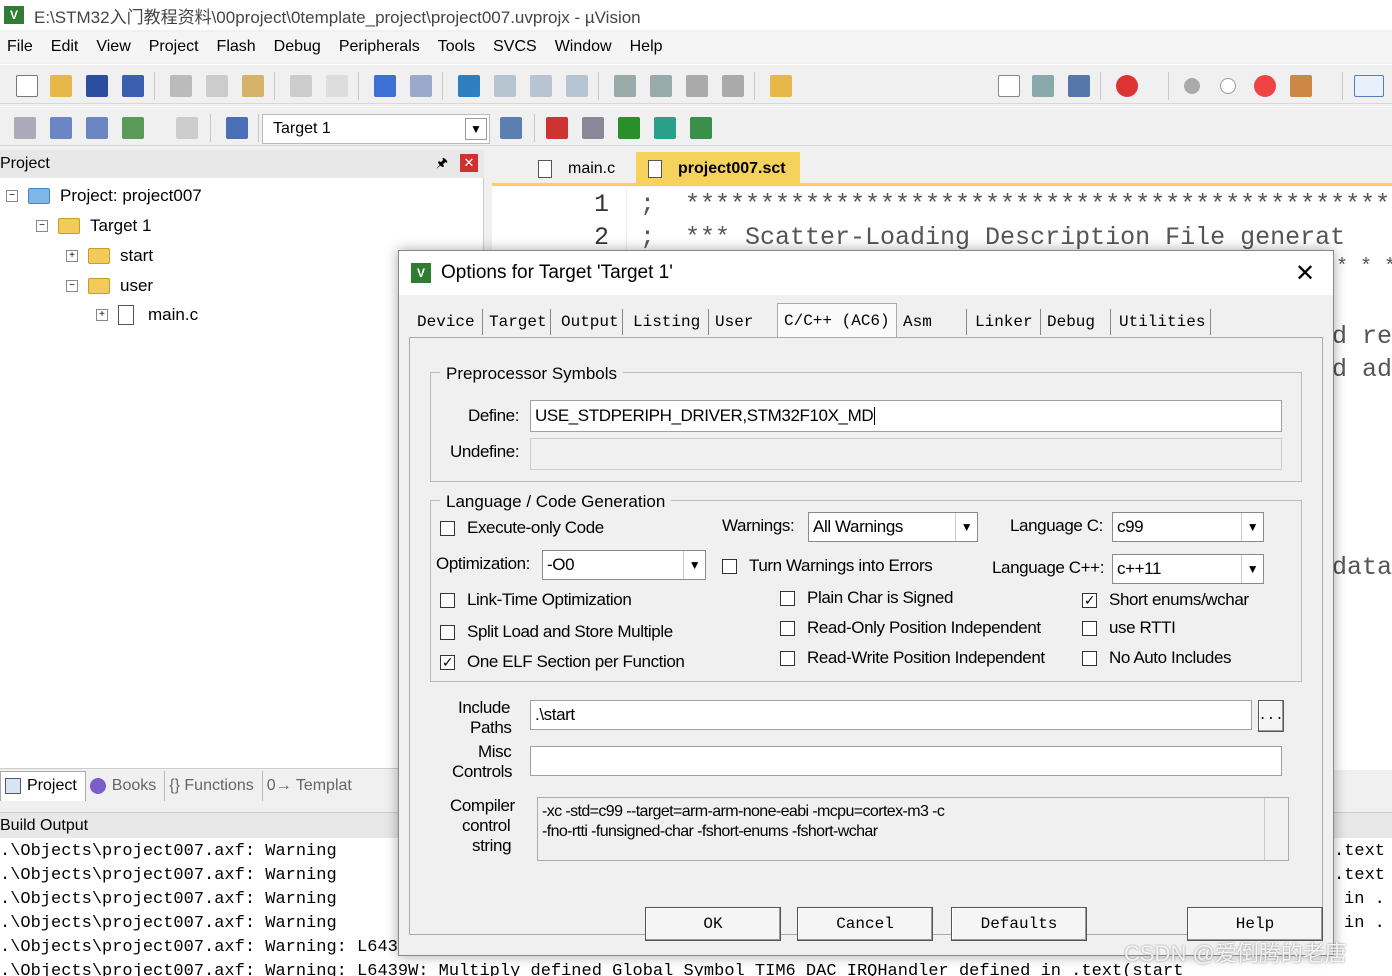 The image size is (1392, 976). What do you see at coordinates (541, 86) in the screenshot?
I see `next-bookmark-icon` at bounding box center [541, 86].